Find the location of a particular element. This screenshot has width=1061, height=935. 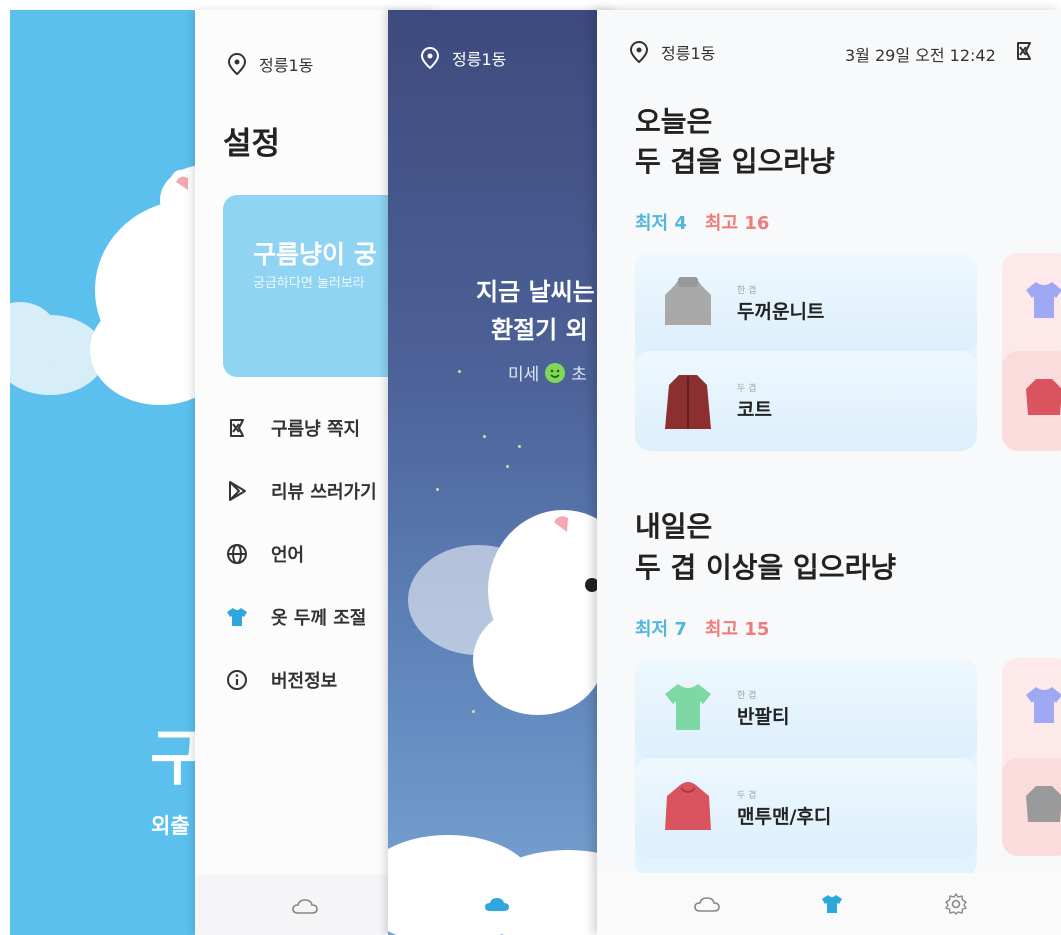

menu-item-note: 구름냥 쪽지 is located at coordinates (292, 428).